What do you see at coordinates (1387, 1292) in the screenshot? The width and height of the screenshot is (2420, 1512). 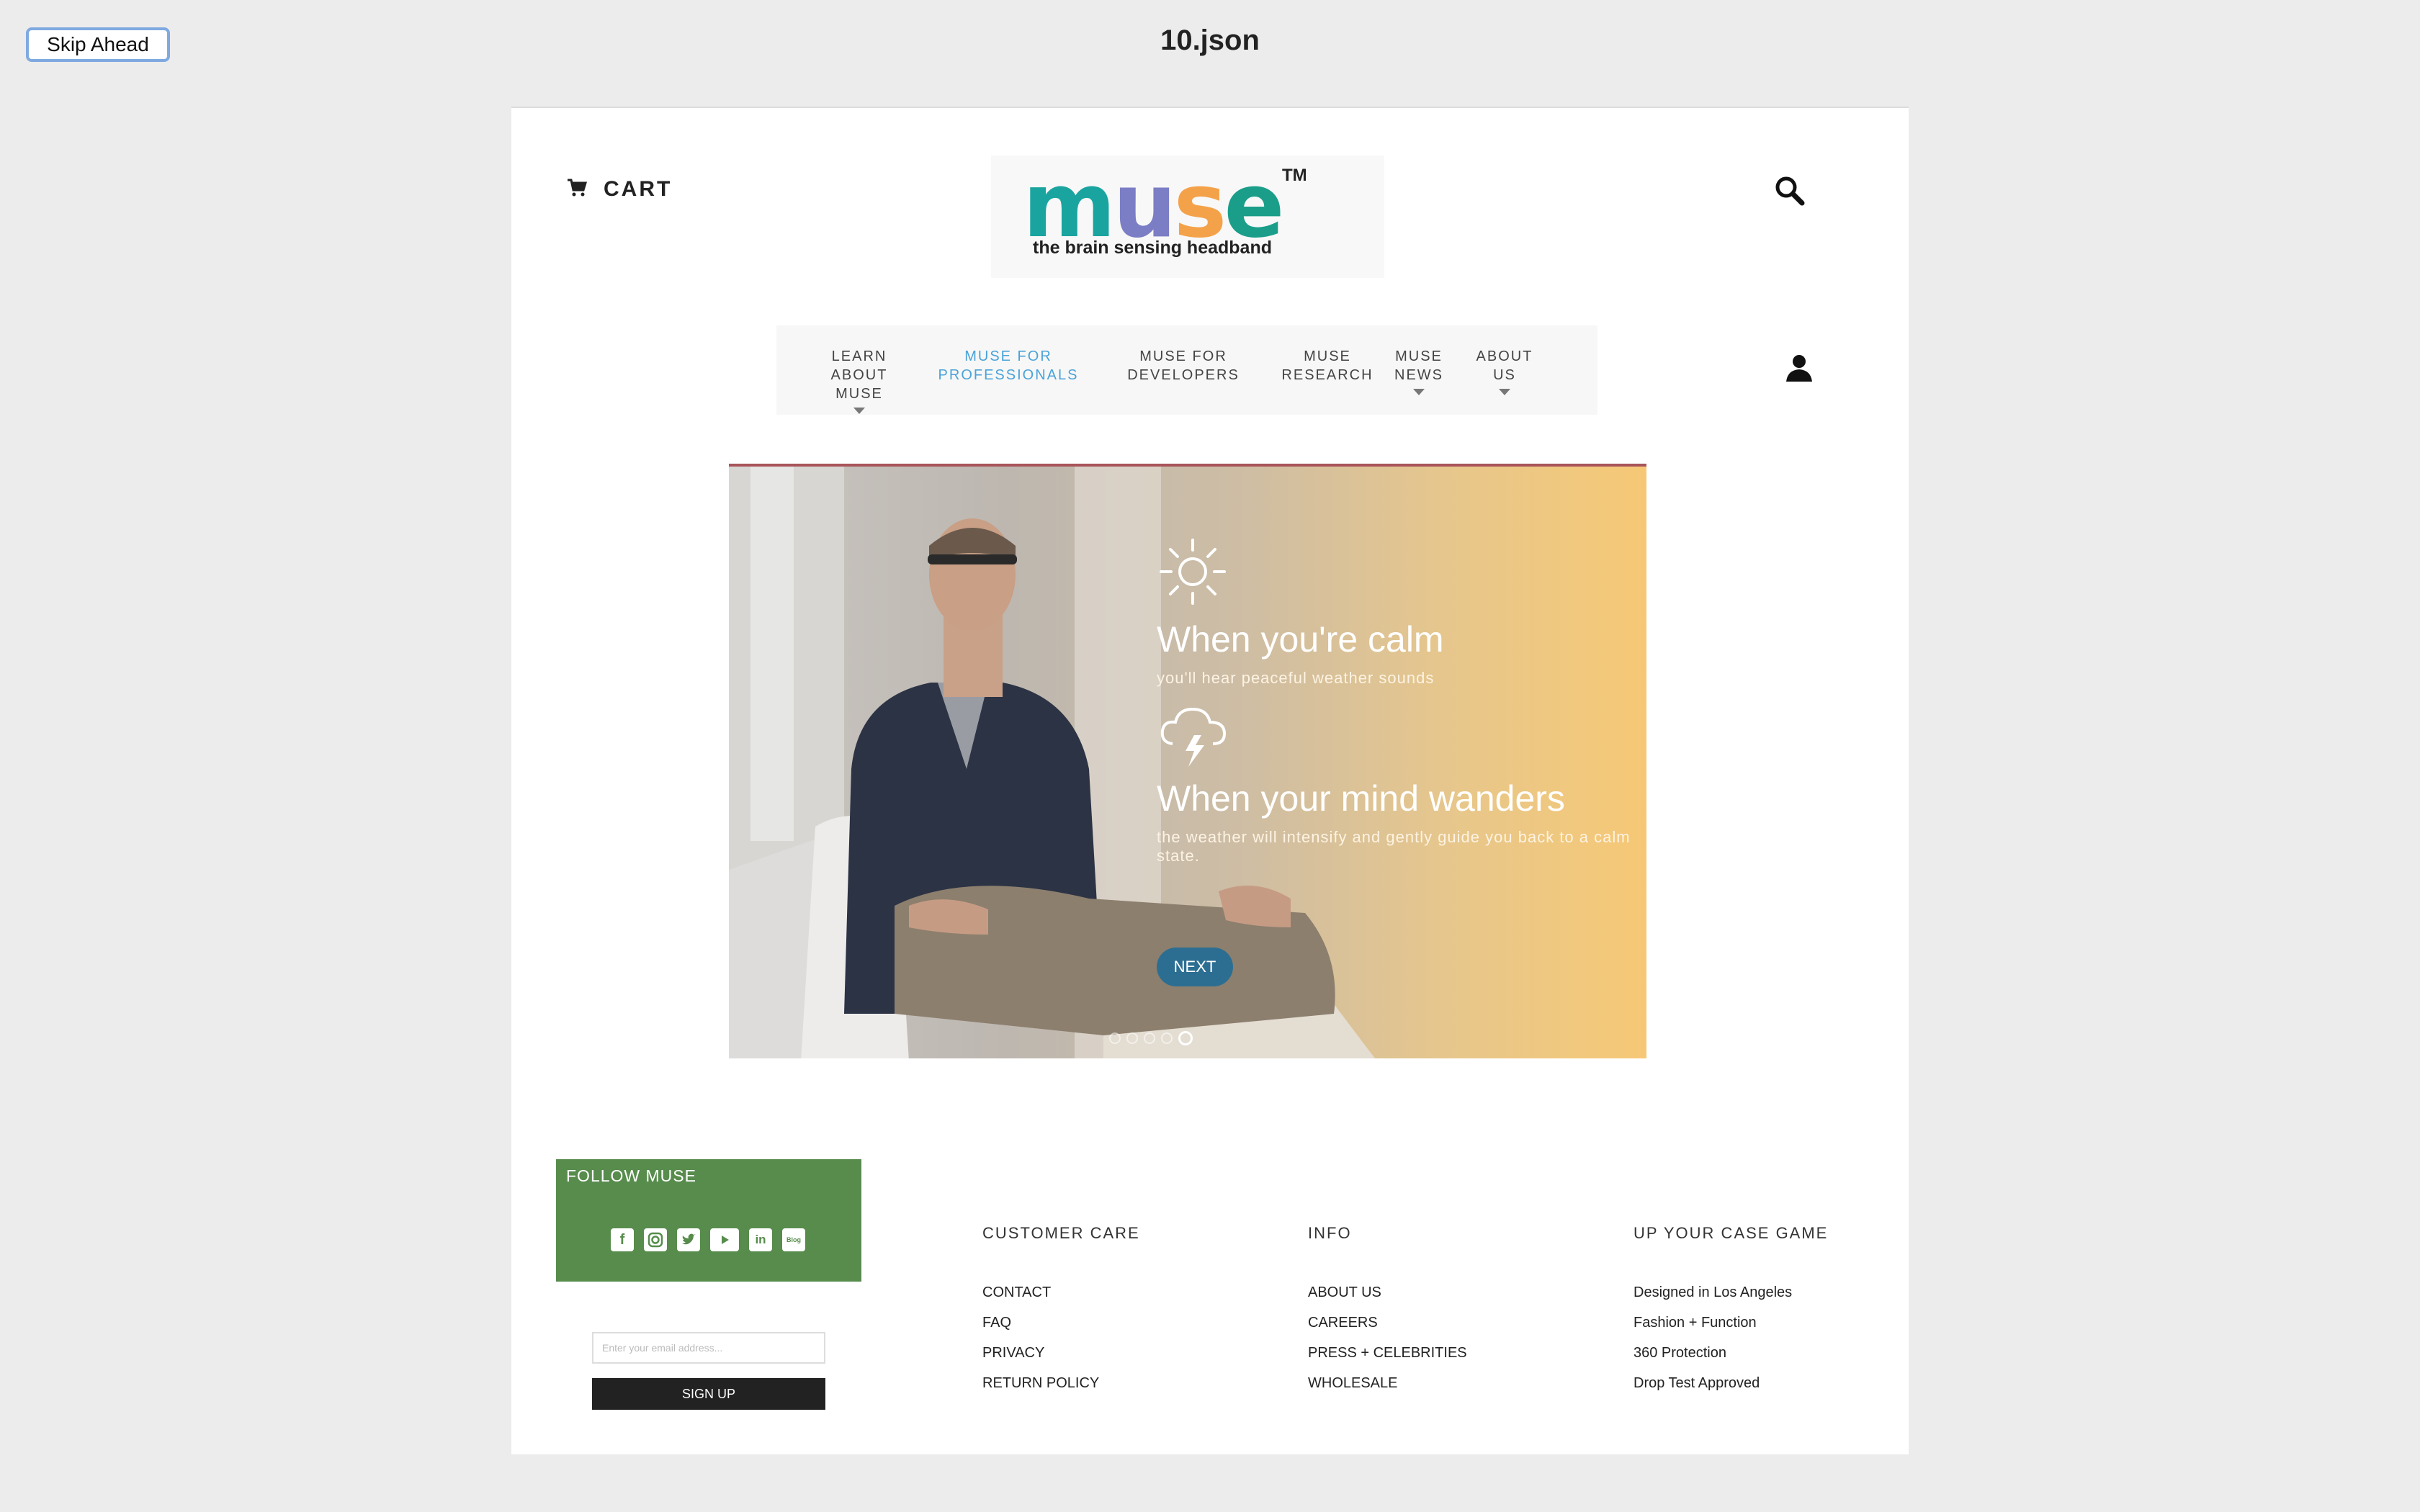 I see `footer-link-about-us: ABOUT US` at bounding box center [1387, 1292].